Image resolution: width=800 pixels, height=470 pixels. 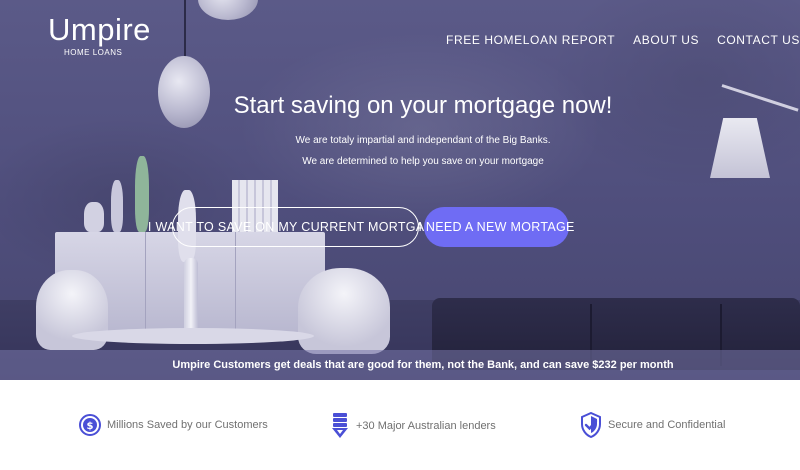 I want to click on dollar-coin-icon: $, so click(x=90, y=425).